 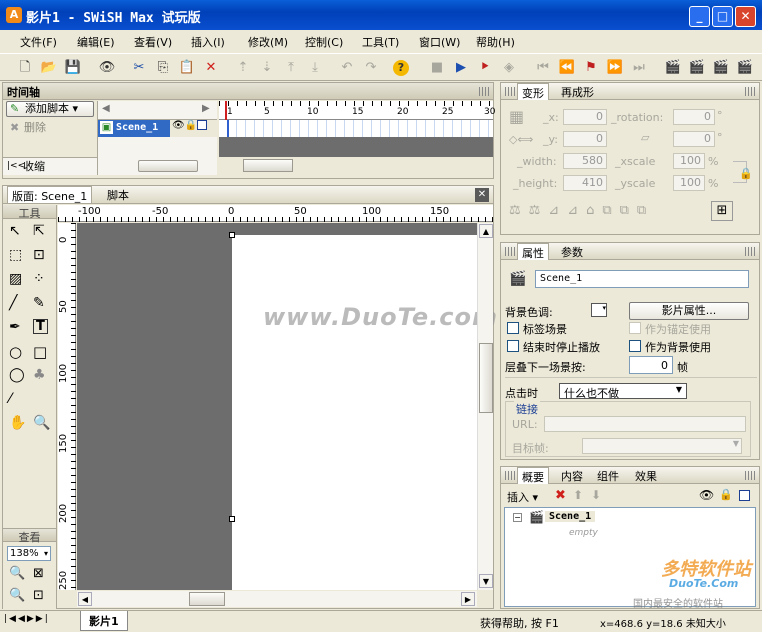 What do you see at coordinates (39, 279) in the screenshot?
I see `node-icon: ⁘` at bounding box center [39, 279].